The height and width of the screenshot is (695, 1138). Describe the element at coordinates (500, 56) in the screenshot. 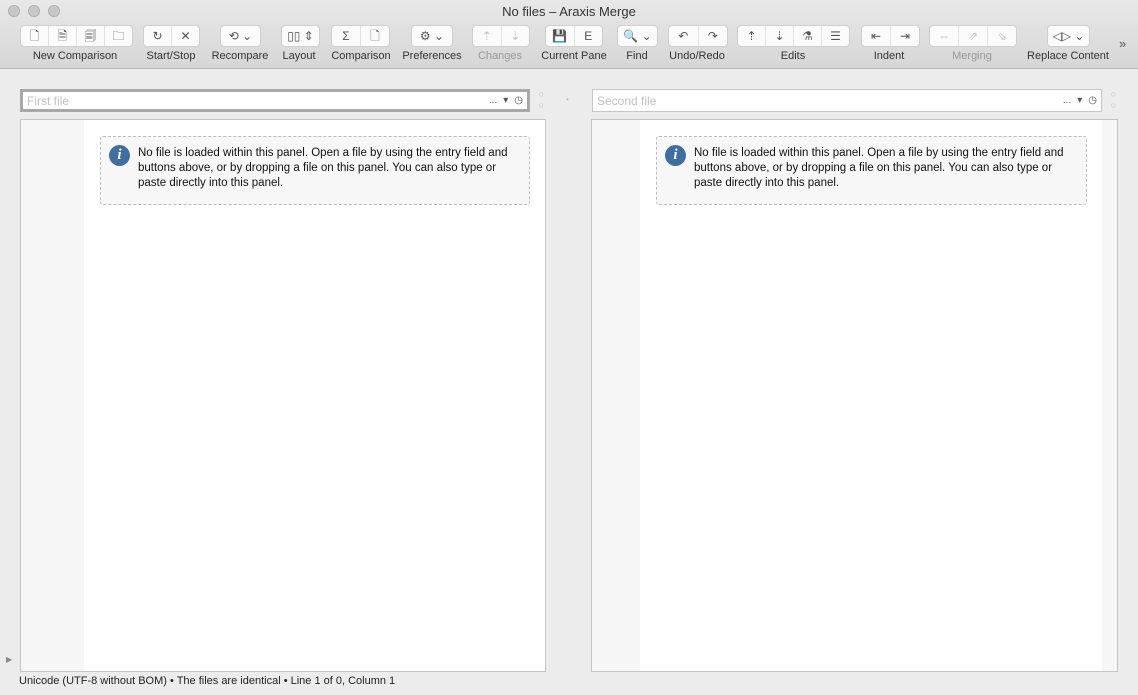

I see `changes-label: Changes` at that location.